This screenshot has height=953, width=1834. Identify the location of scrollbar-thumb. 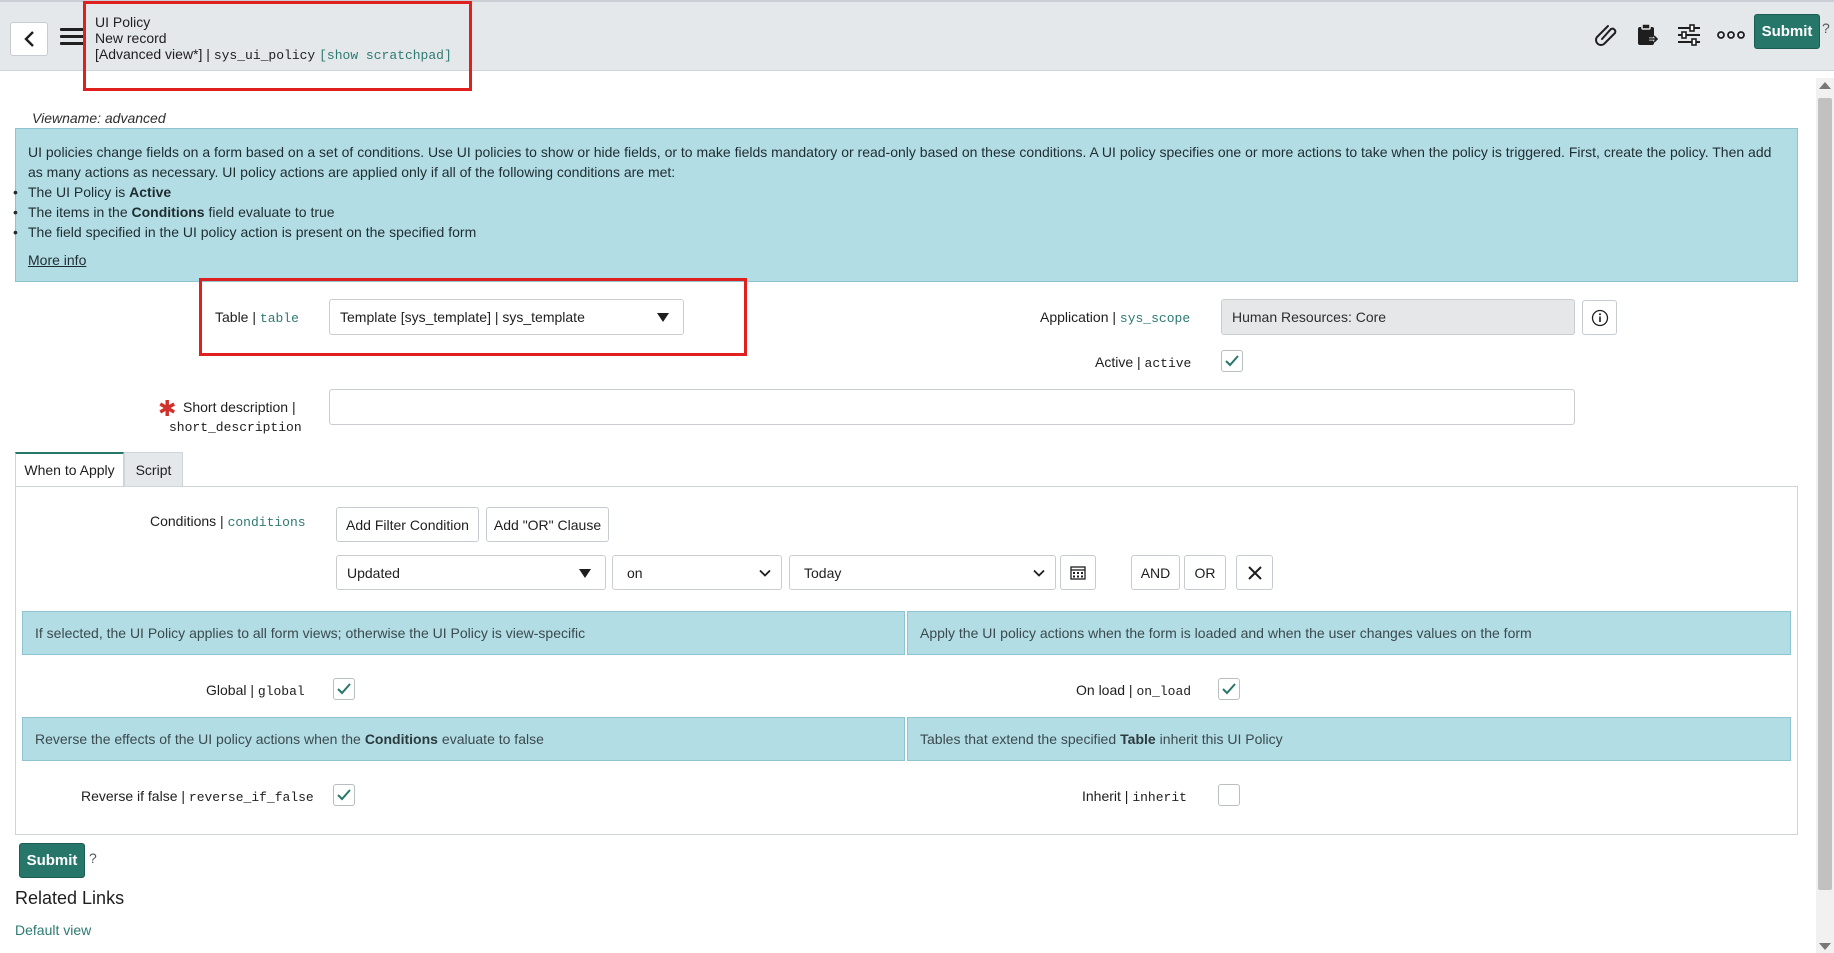
(1825, 494).